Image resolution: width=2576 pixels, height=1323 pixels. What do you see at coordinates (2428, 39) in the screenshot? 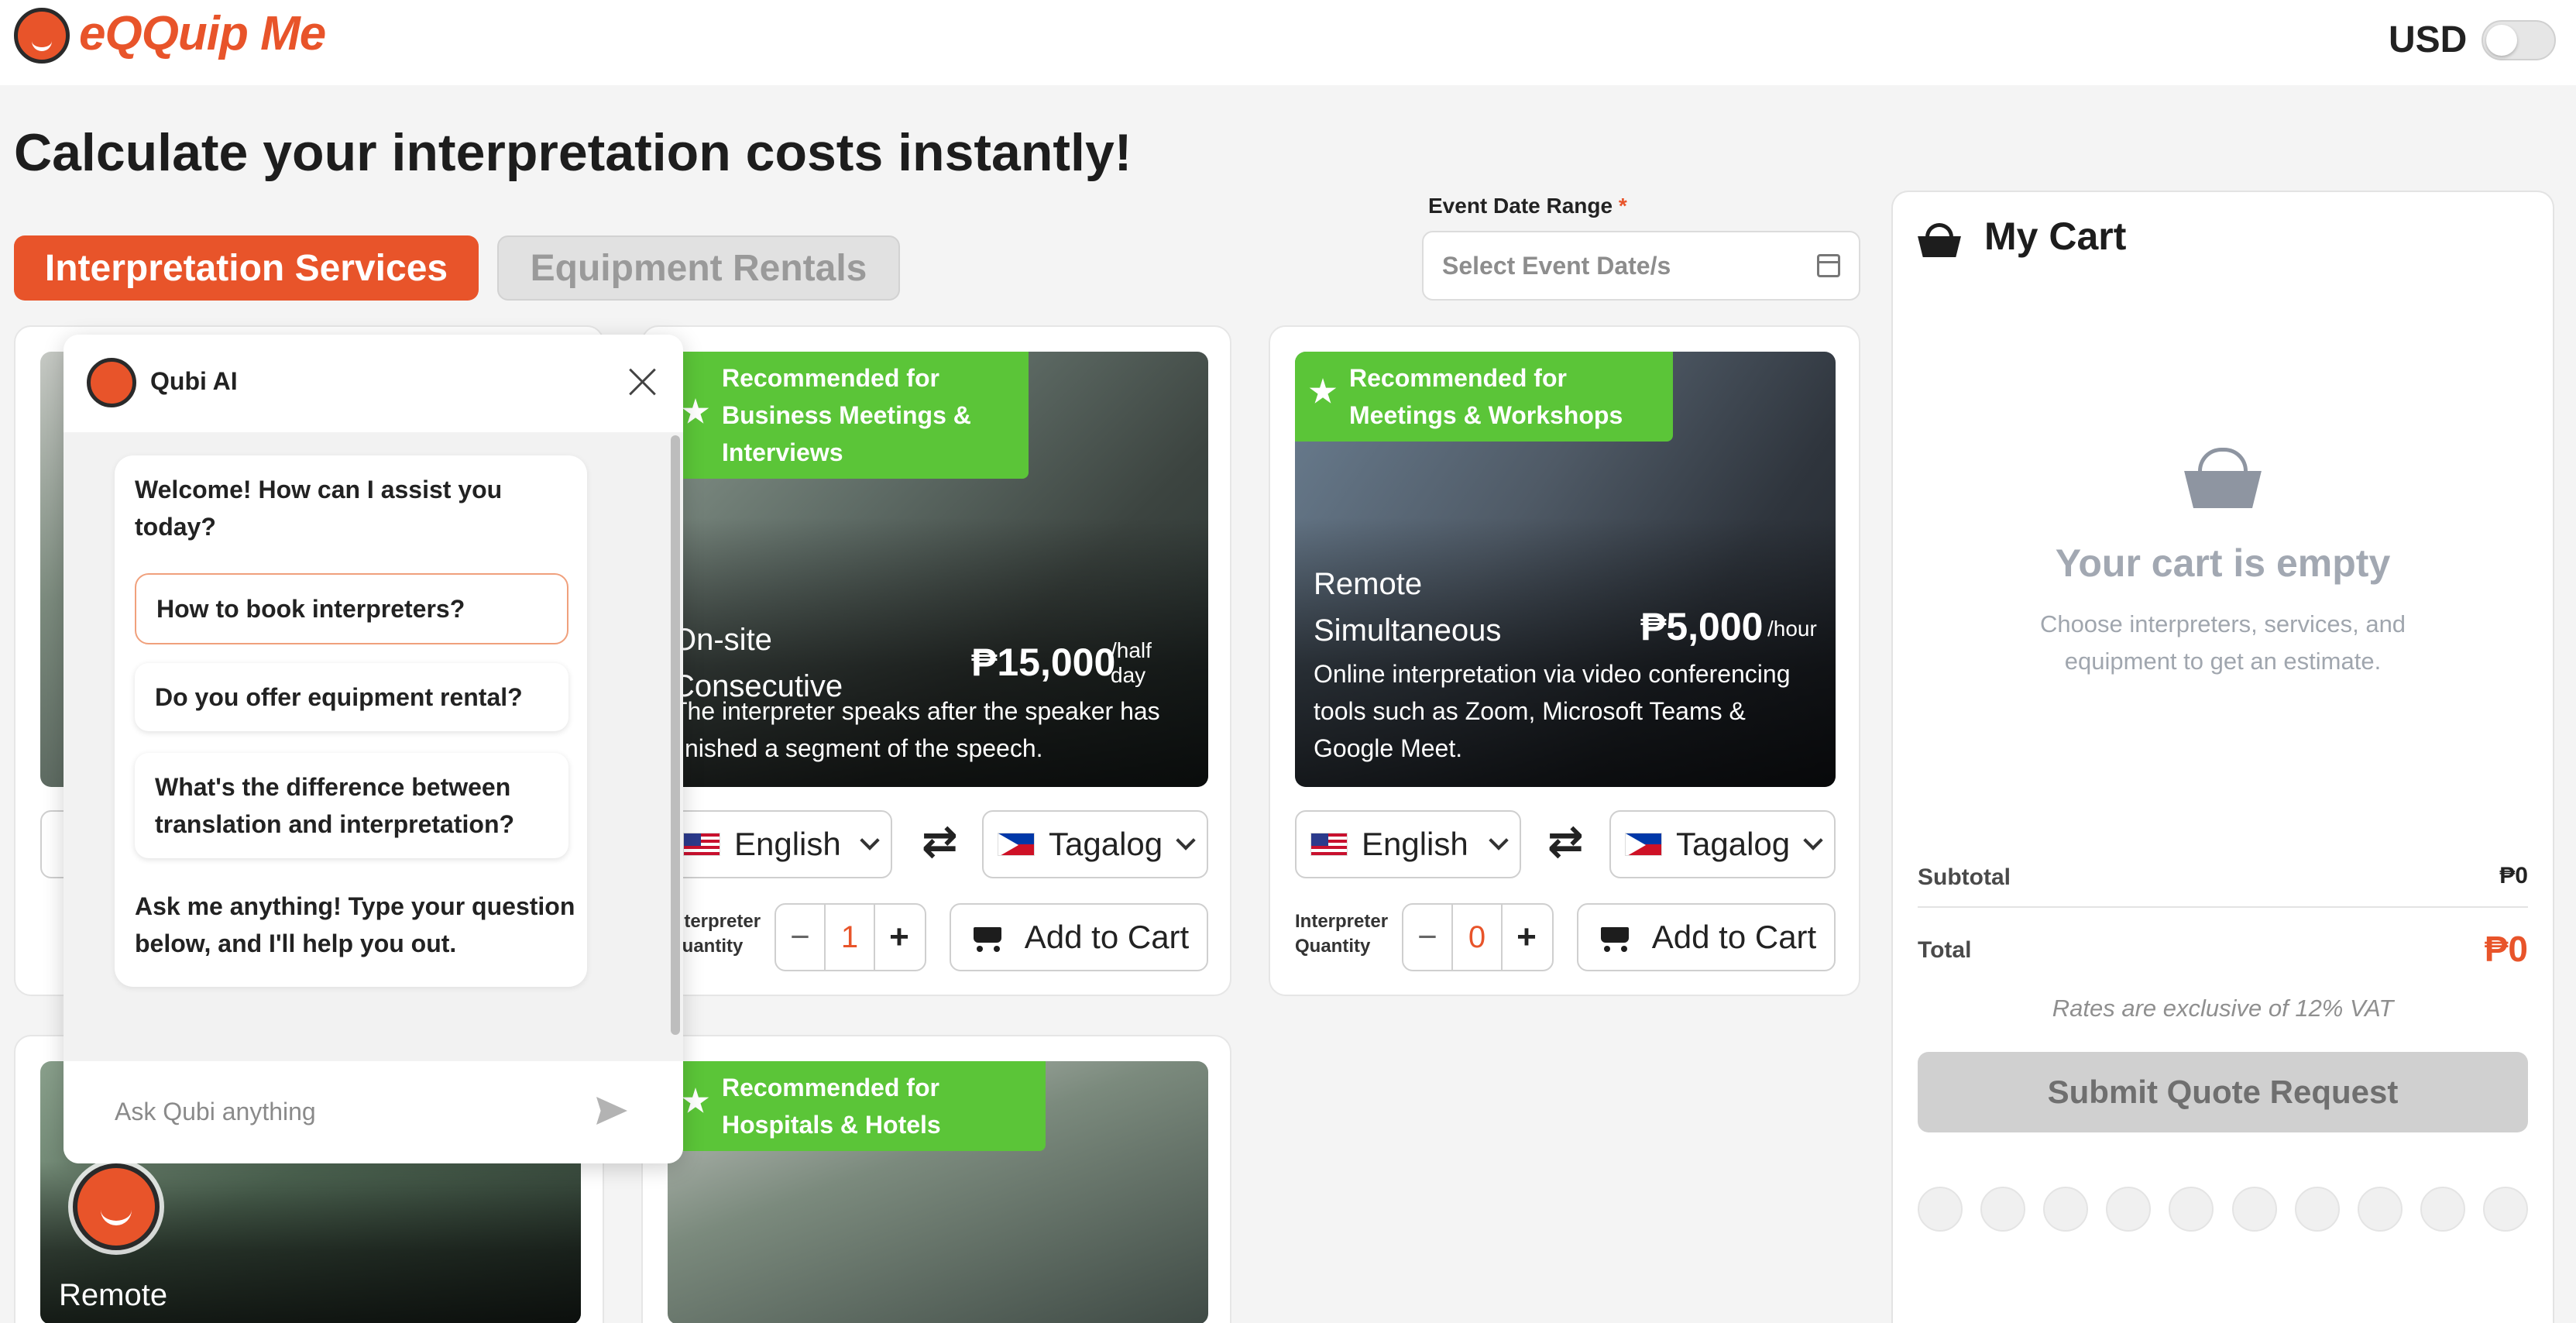
I see `currency-label: USD` at bounding box center [2428, 39].